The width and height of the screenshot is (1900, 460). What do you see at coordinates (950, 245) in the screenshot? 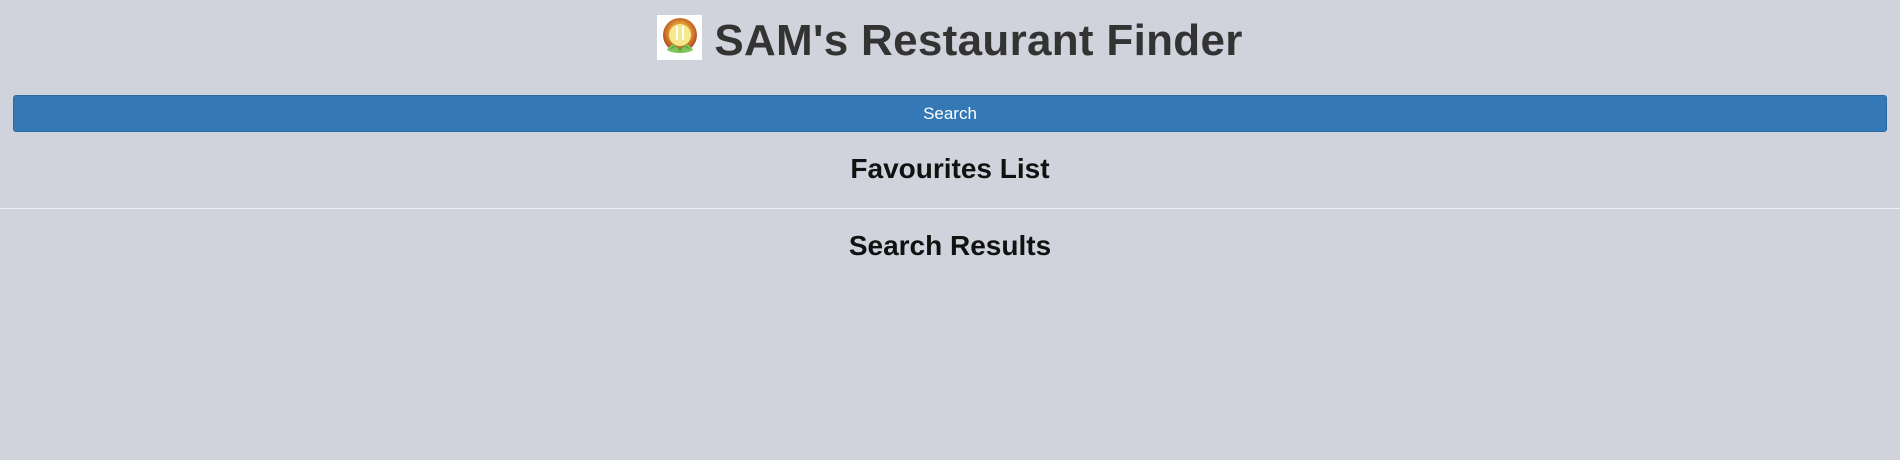
I see `search-results-heading: Search Results` at bounding box center [950, 245].